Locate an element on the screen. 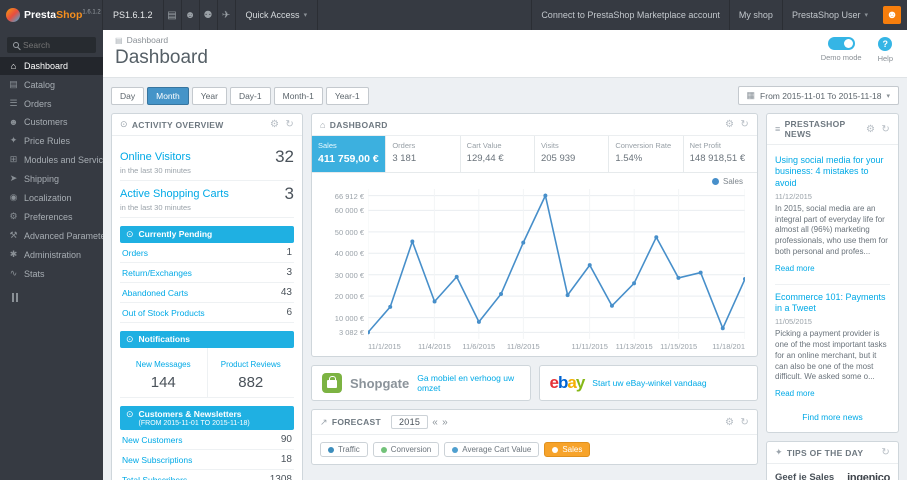  prestashop-logo: PrestaShop1.6.1.2 is located at coordinates (51, 15).